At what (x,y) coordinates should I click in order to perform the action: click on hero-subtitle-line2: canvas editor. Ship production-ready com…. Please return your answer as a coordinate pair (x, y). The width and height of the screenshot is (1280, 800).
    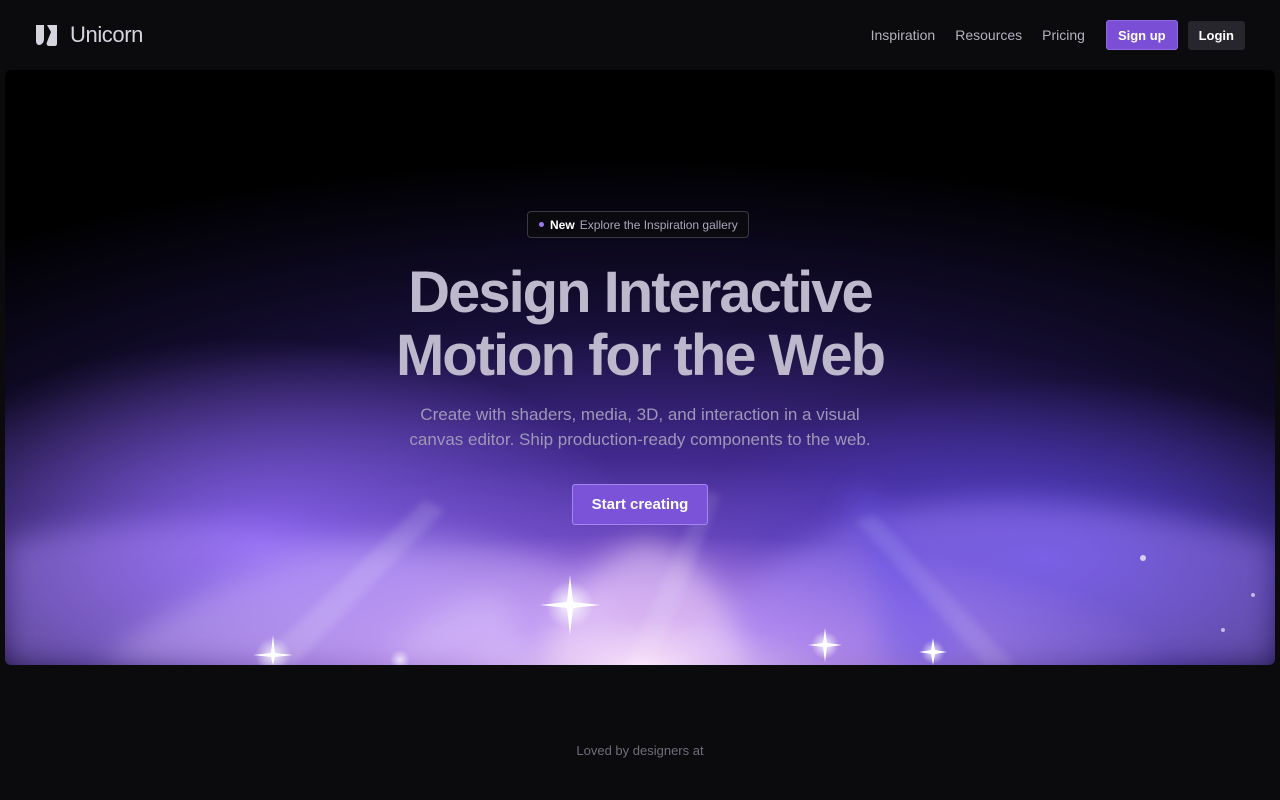
    Looking at the image, I should click on (640, 439).